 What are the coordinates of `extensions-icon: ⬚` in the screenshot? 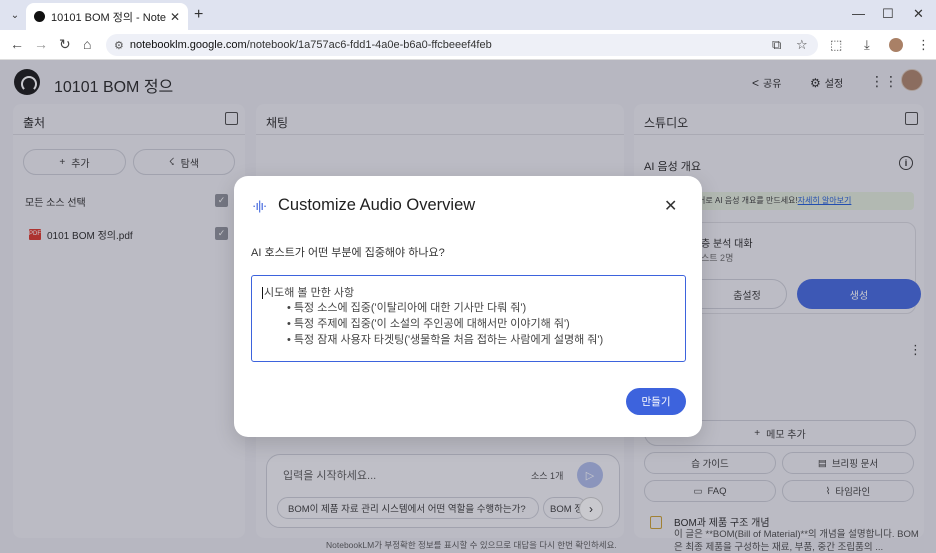 It's located at (836, 45).